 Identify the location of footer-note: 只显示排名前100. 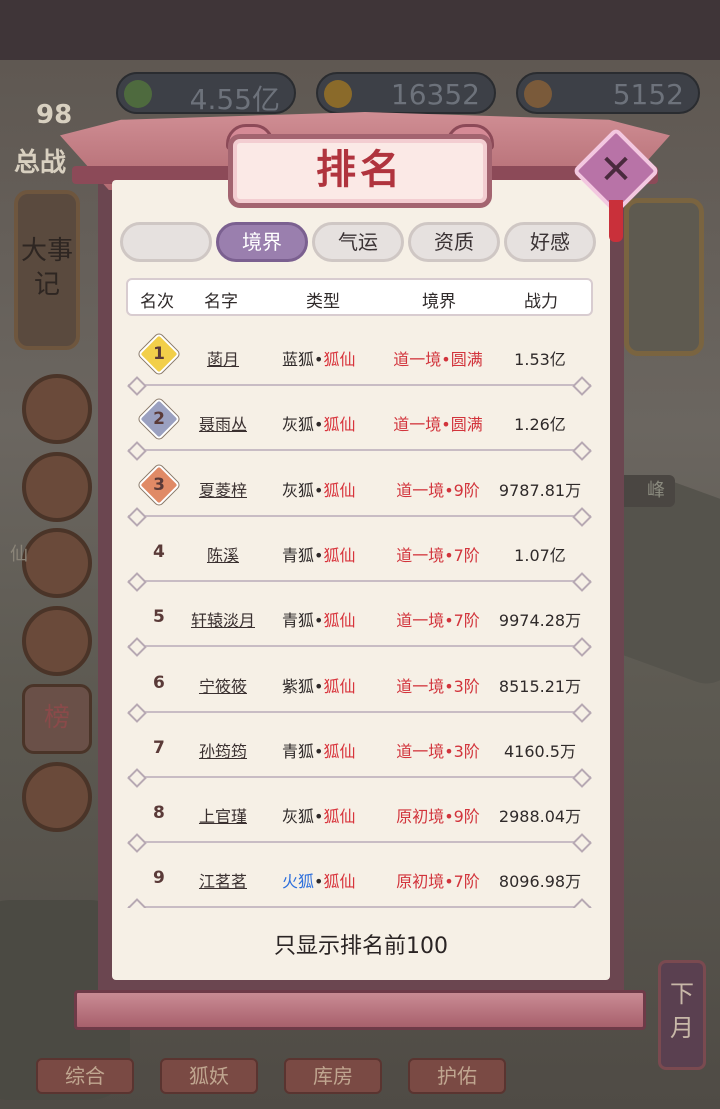
(361, 946).